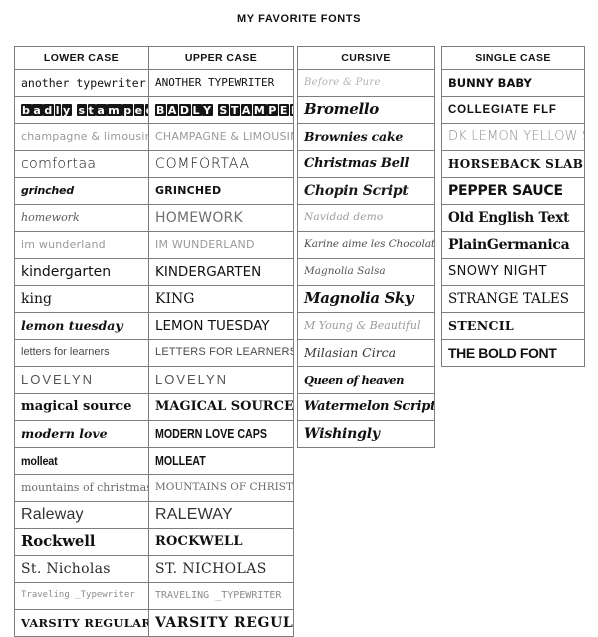 This screenshot has height=637, width=598. What do you see at coordinates (221, 515) in the screenshot?
I see `font-sample-upper: RALEWAY` at bounding box center [221, 515].